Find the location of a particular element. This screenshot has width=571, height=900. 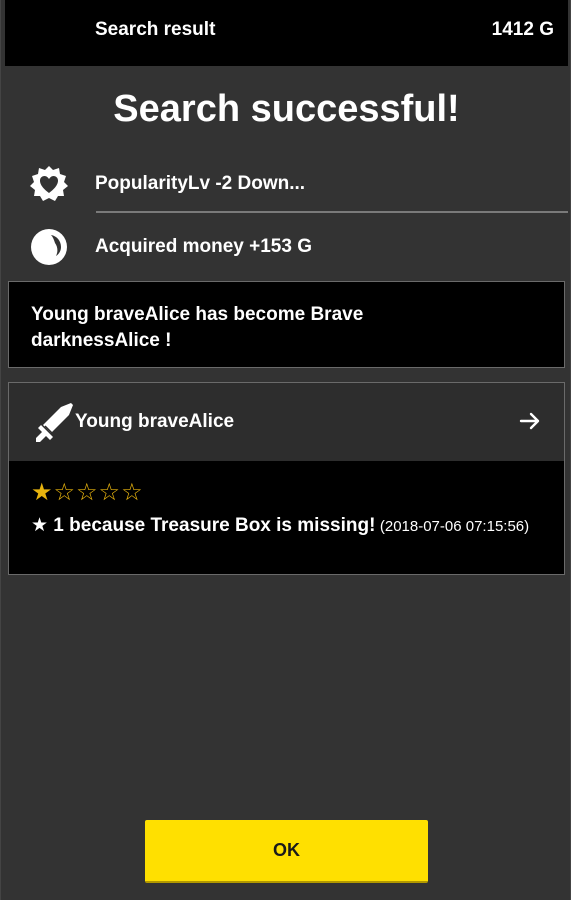

review-date: (2018-07-06 07:15:56) is located at coordinates (454, 526).